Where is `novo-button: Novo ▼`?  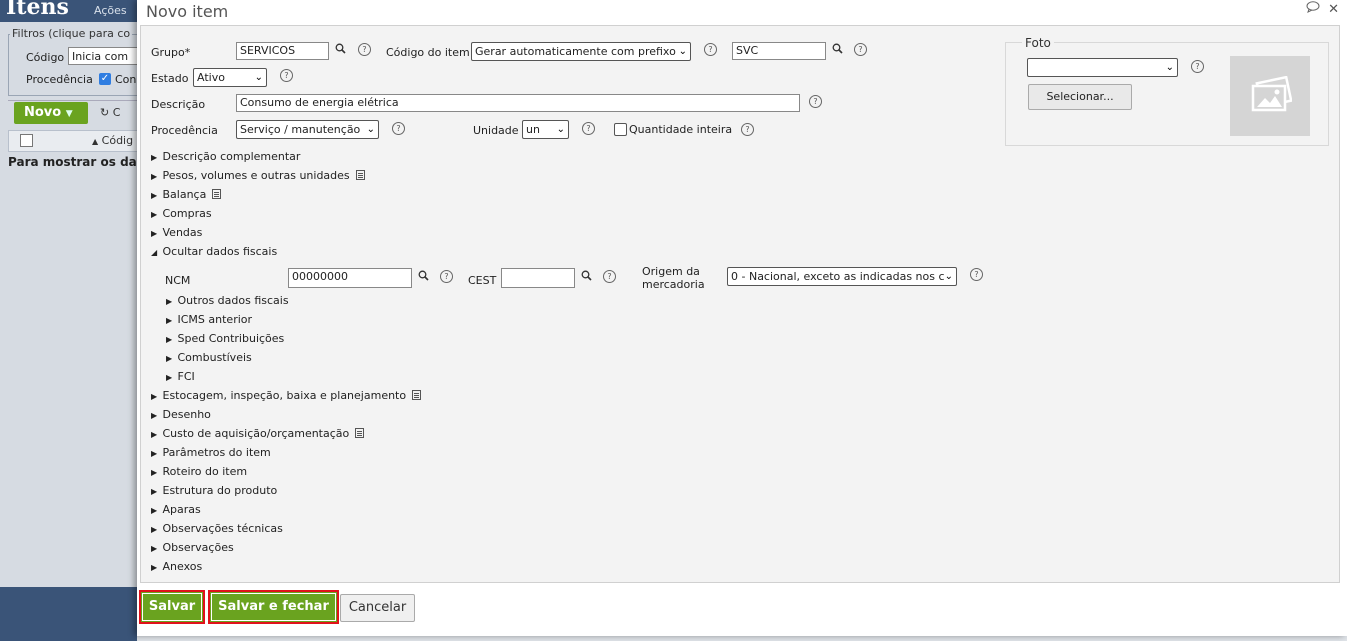
novo-button: Novo ▼ is located at coordinates (51, 113).